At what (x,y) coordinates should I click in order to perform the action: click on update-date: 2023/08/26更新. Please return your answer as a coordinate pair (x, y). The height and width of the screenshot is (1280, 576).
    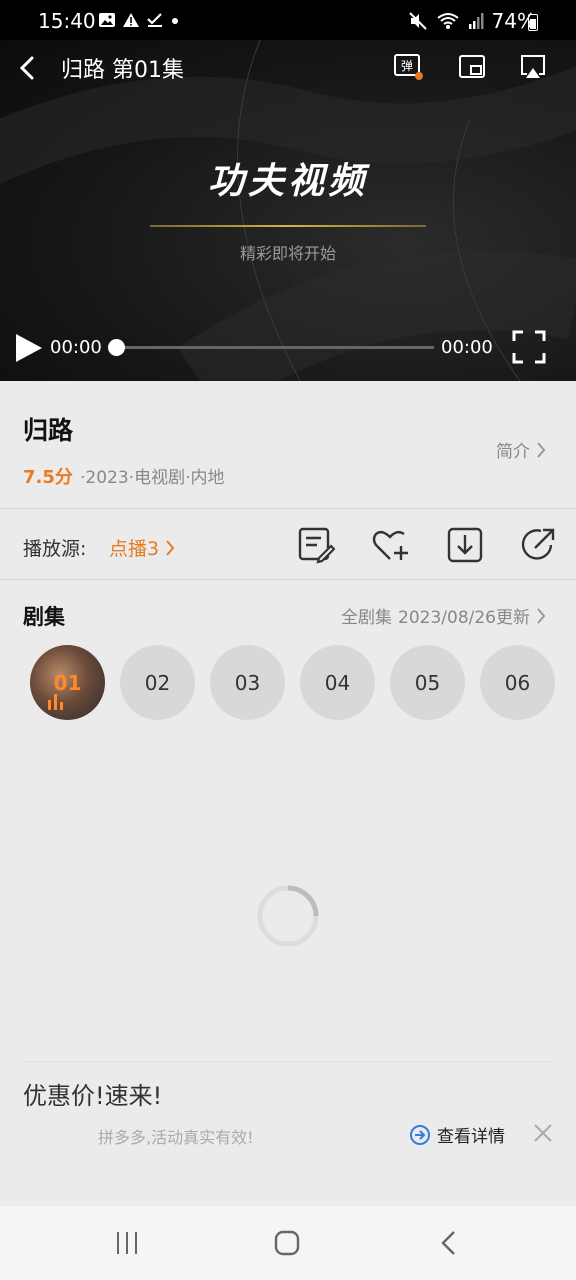
    Looking at the image, I should click on (464, 618).